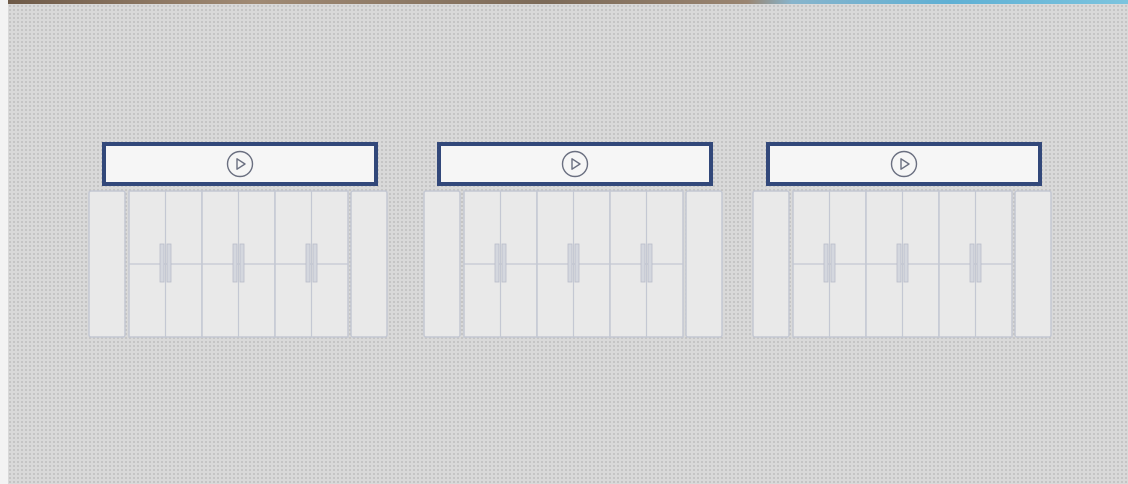 The height and width of the screenshot is (484, 1128). Describe the element at coordinates (4, 242) in the screenshot. I see `left-edge` at that location.